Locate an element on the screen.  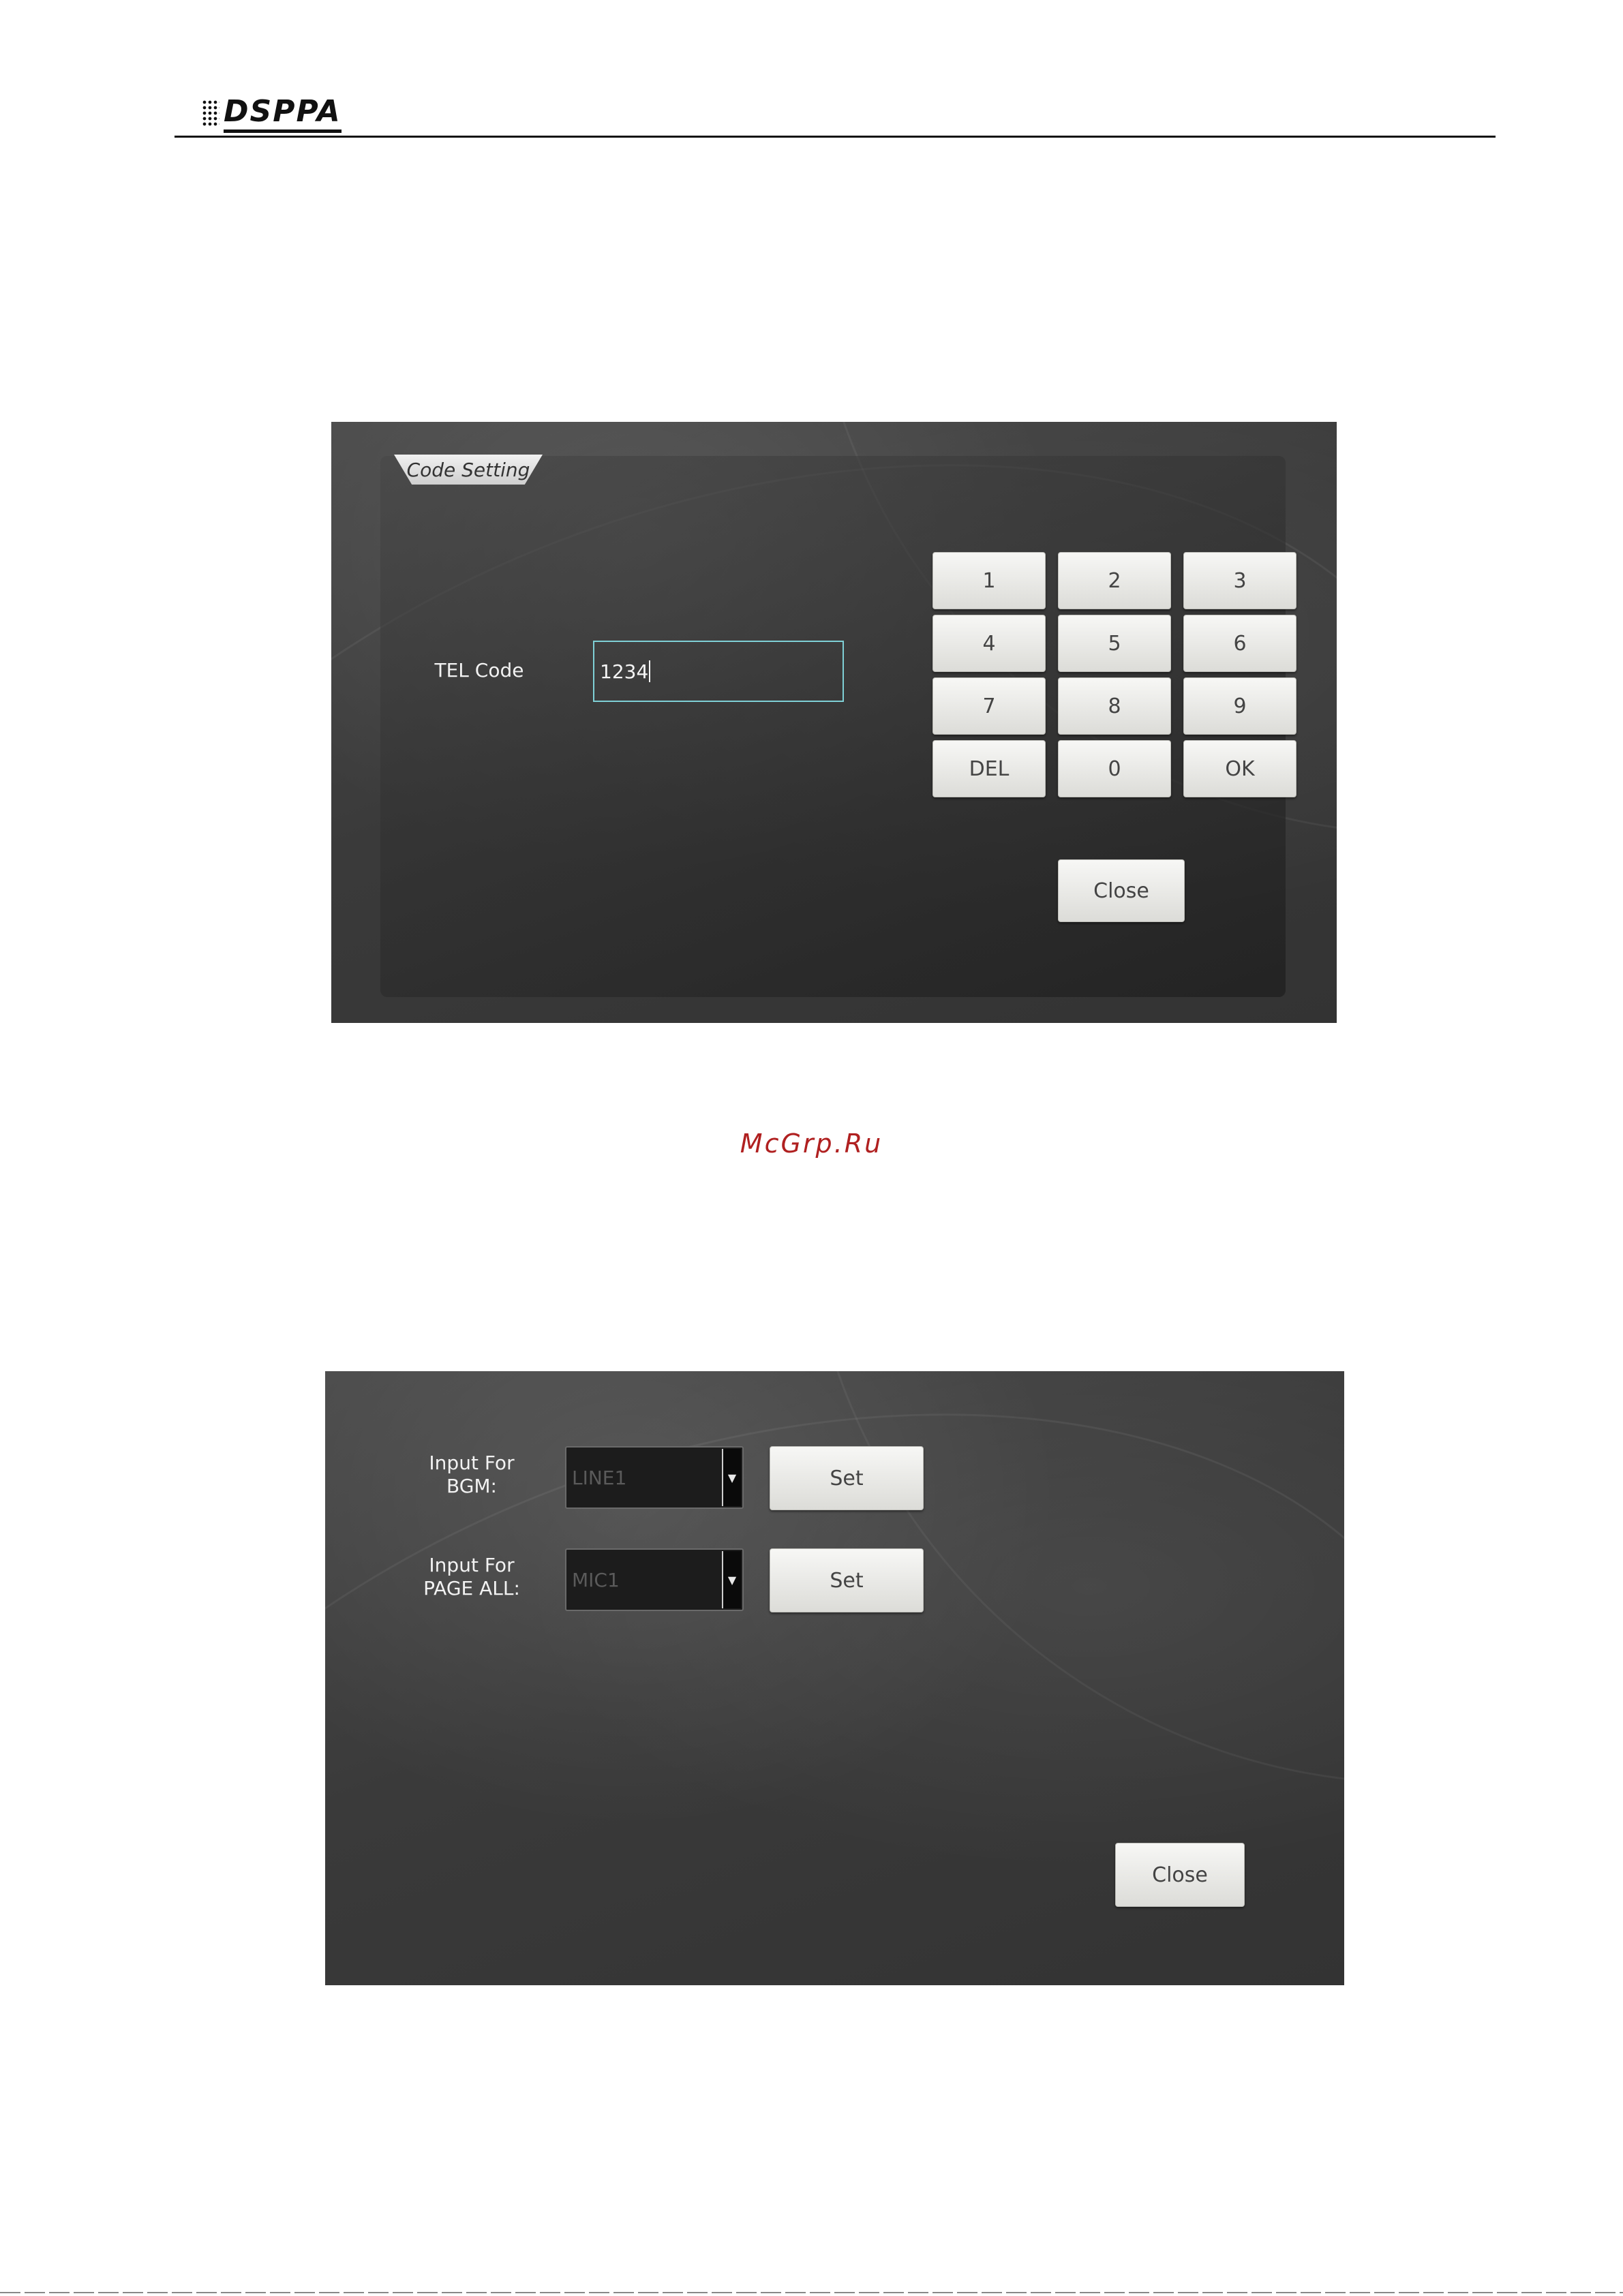
key-9-button: 9 is located at coordinates (1239, 706).